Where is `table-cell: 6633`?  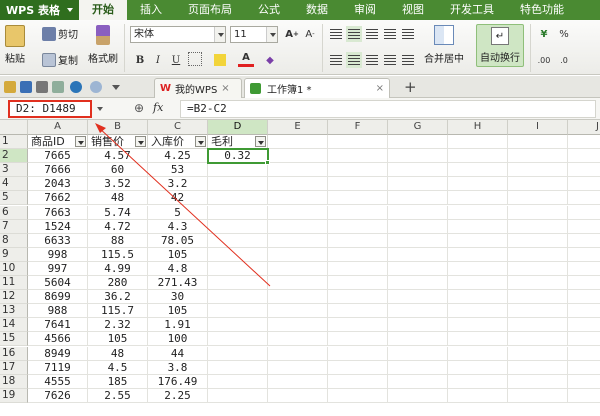 table-cell: 6633 is located at coordinates (58, 240).